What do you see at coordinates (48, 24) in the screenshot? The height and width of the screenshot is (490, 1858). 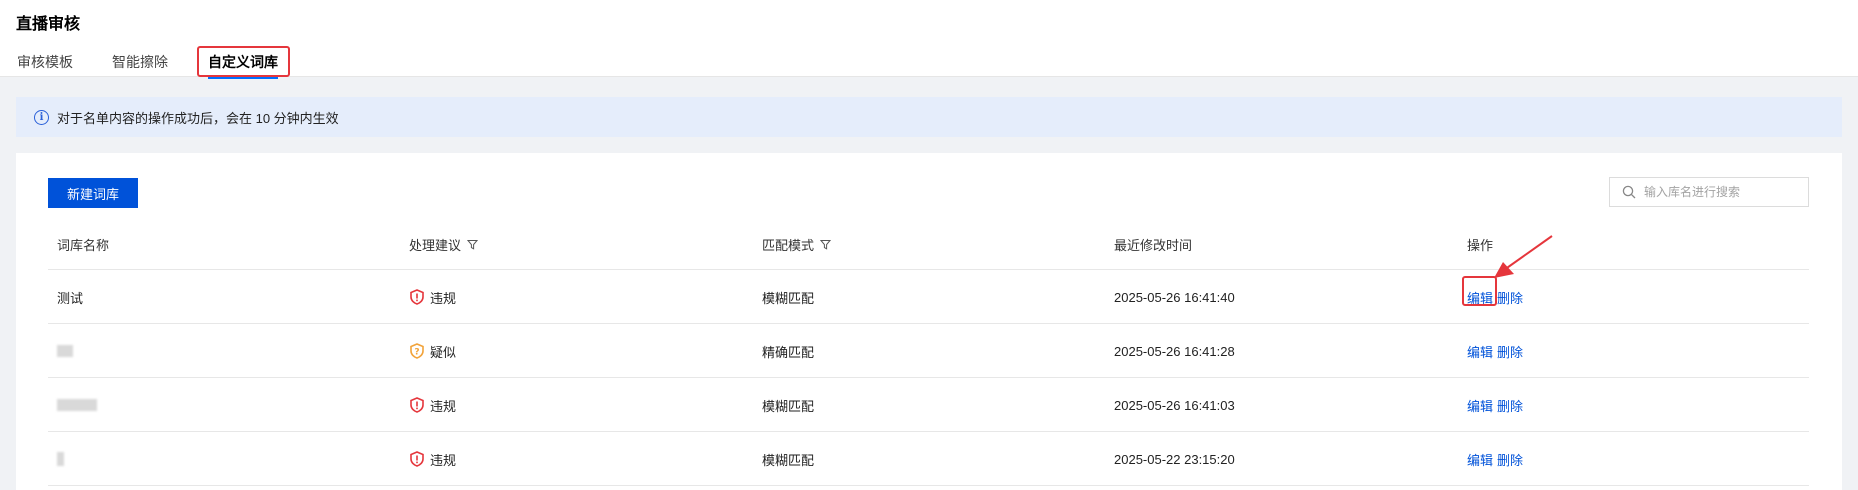 I see `page-title: 直播审核` at bounding box center [48, 24].